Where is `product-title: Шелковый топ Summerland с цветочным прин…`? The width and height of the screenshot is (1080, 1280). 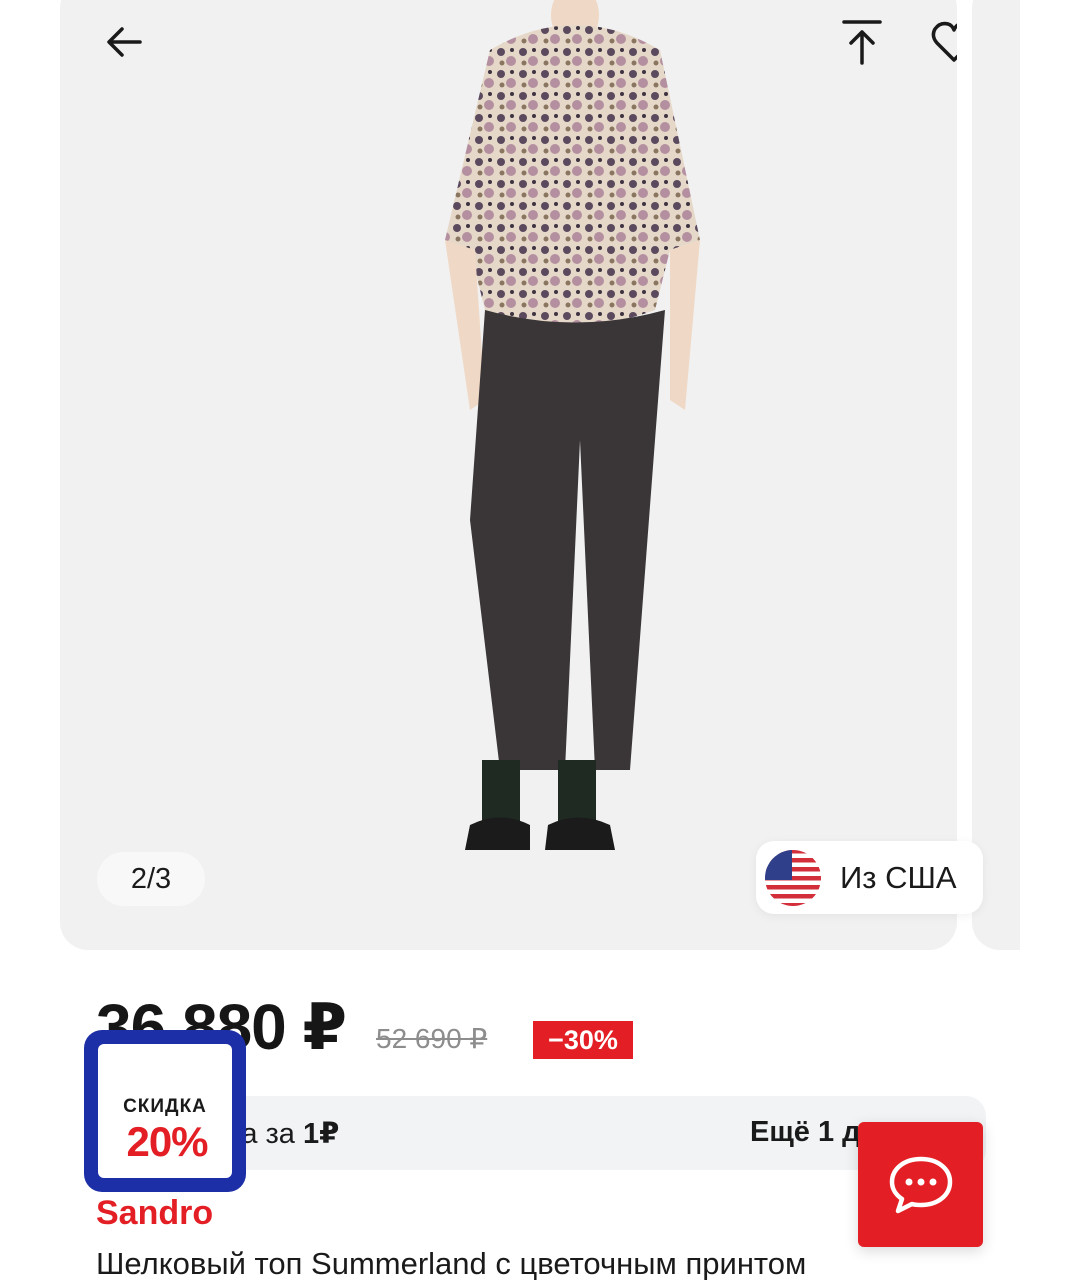 product-title: Шелковый топ Summerland с цветочным прин… is located at coordinates (451, 1263).